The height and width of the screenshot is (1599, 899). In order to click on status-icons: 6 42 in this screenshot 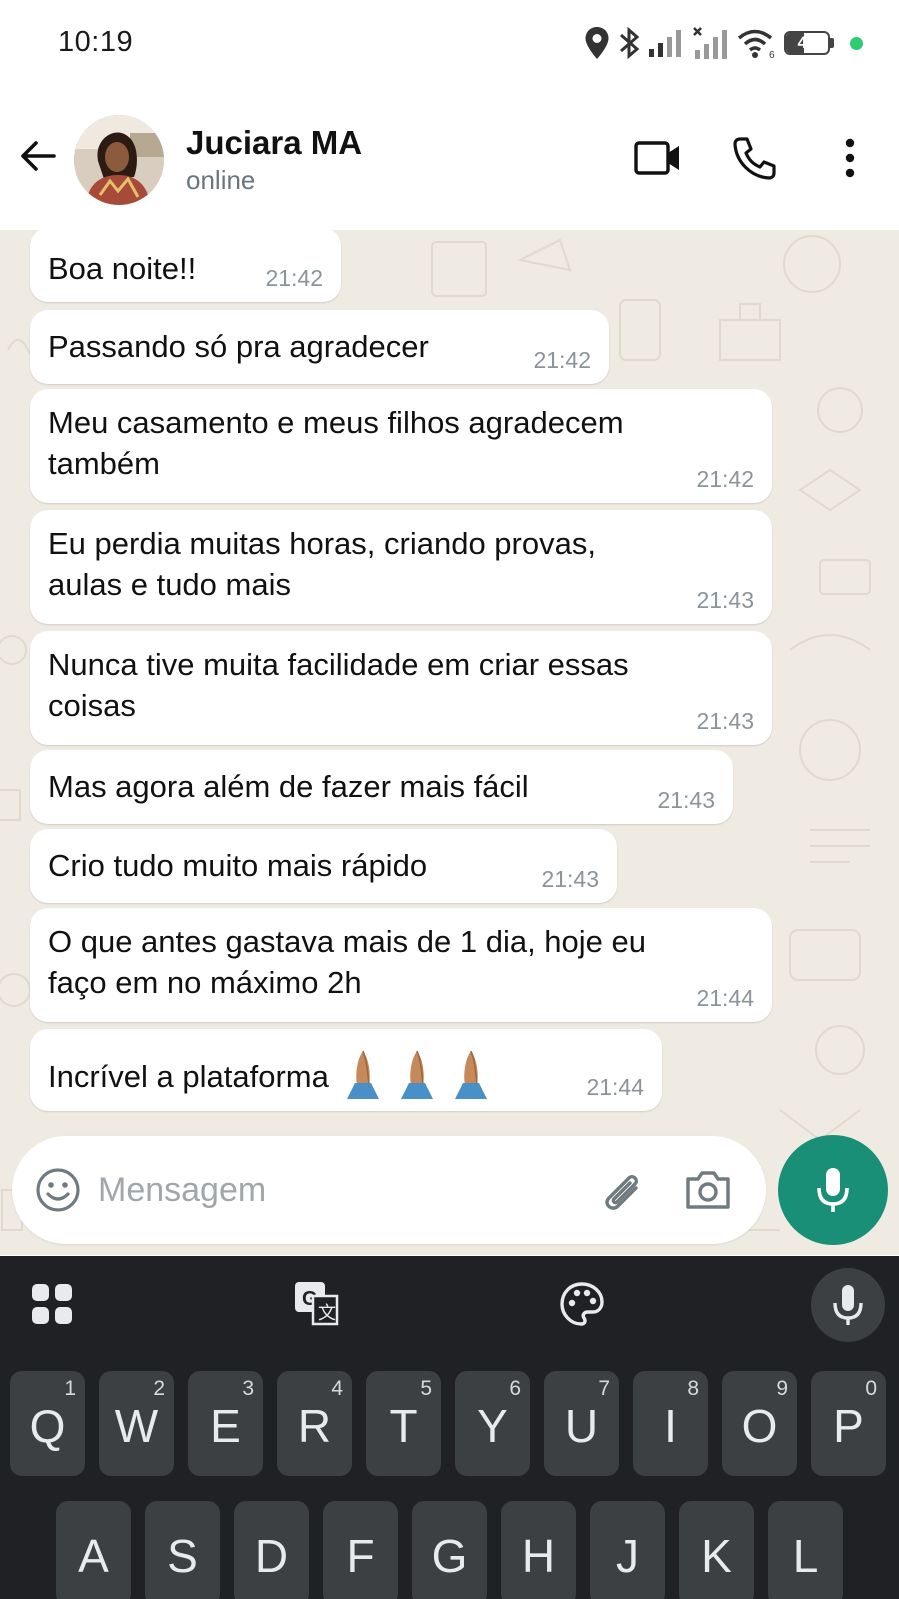, I will do `click(723, 43)`.